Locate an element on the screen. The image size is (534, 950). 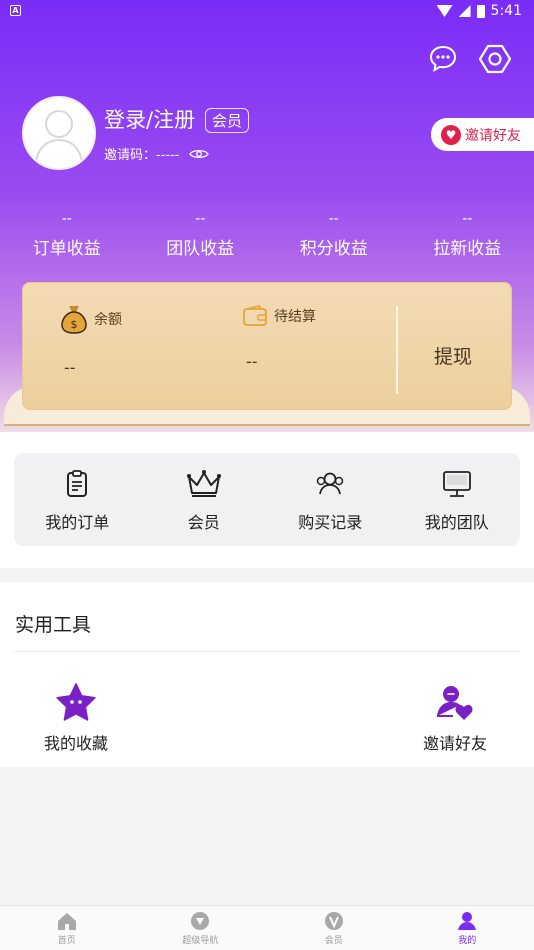
tool-label: 我的收藏 is located at coordinates (76, 743).